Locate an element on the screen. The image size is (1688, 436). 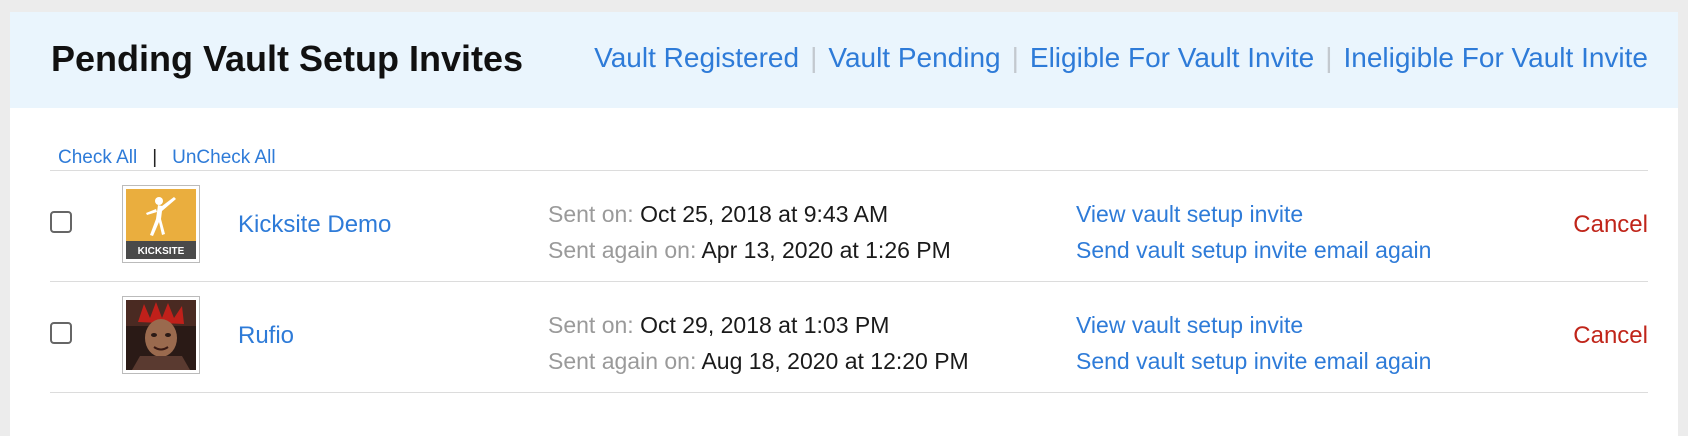
bulk-select-bar: Check All | UnCheck All is located at coordinates (167, 158).